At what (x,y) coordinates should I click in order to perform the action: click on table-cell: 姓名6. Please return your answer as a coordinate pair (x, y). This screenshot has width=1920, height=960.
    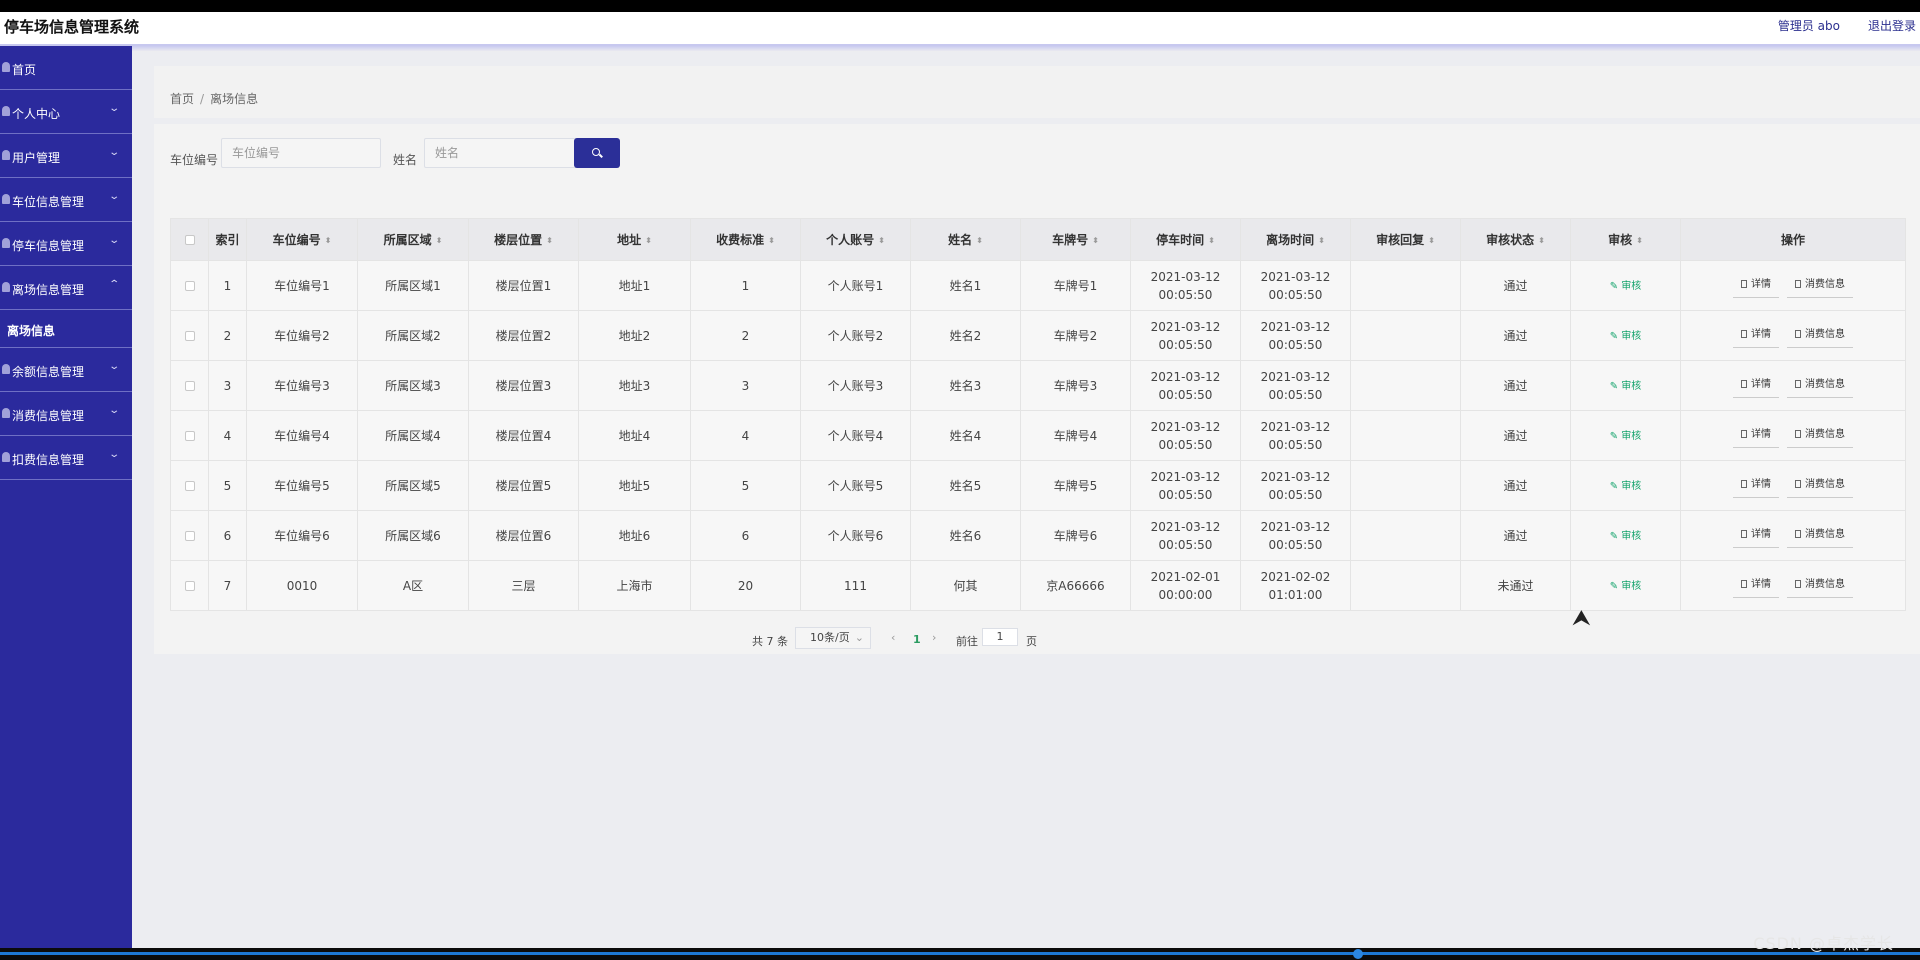
    Looking at the image, I should click on (965, 535).